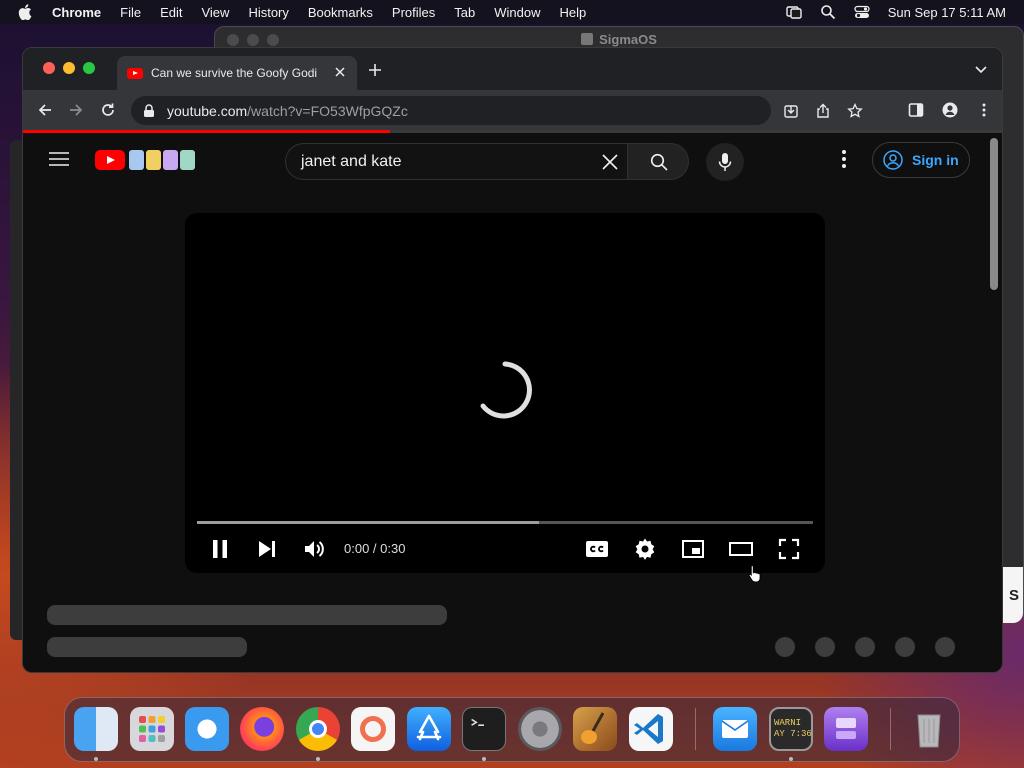 The width and height of the screenshot is (1024, 768). I want to click on search-query-text: janet and kate, so click(351, 161).